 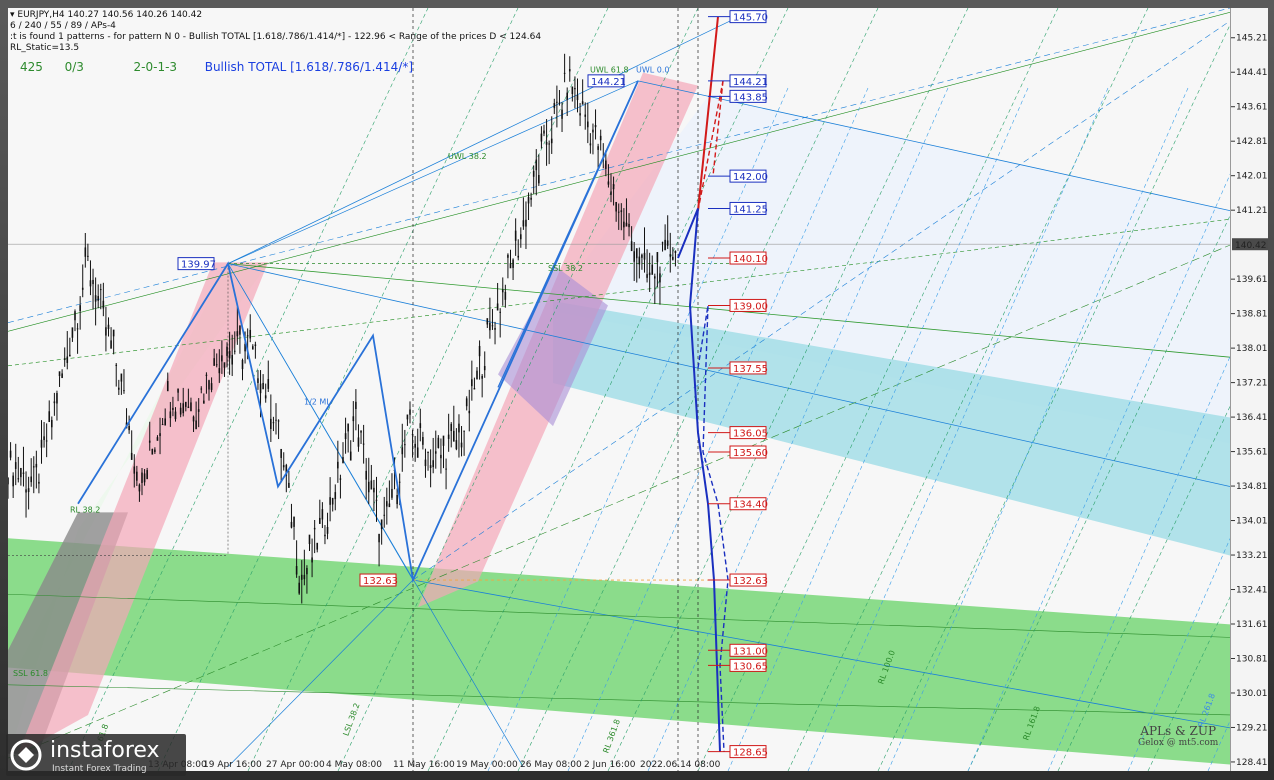 What do you see at coordinates (85, 509) in the screenshot?
I see `annotation-label: RL 38.2` at bounding box center [85, 509].